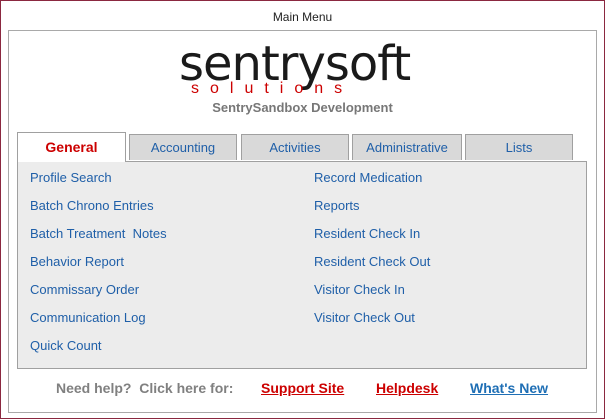 This screenshot has height=419, width=605. Describe the element at coordinates (367, 233) in the screenshot. I see `resident-check-in-link: Resident Check In` at that location.